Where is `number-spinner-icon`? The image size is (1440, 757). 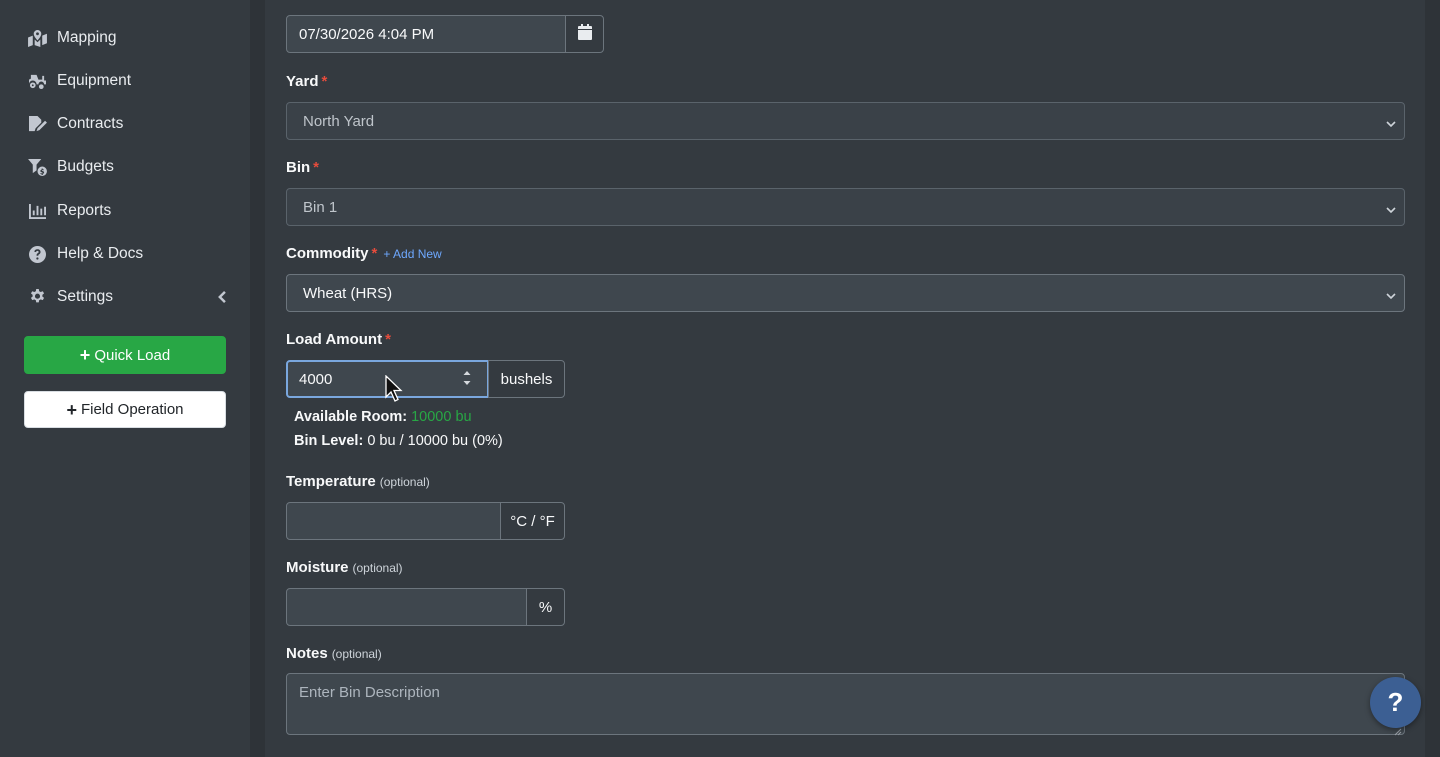
number-spinner-icon is located at coordinates (467, 378).